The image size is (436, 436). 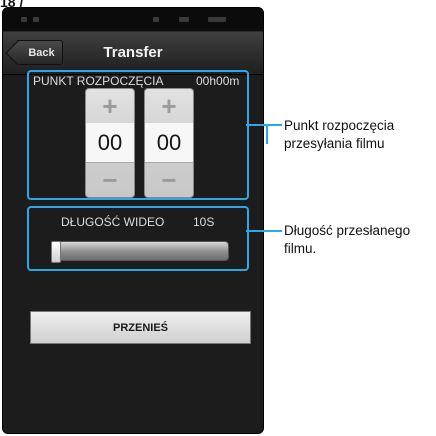 What do you see at coordinates (110, 106) in the screenshot?
I see `hours-plus-button: +` at bounding box center [110, 106].